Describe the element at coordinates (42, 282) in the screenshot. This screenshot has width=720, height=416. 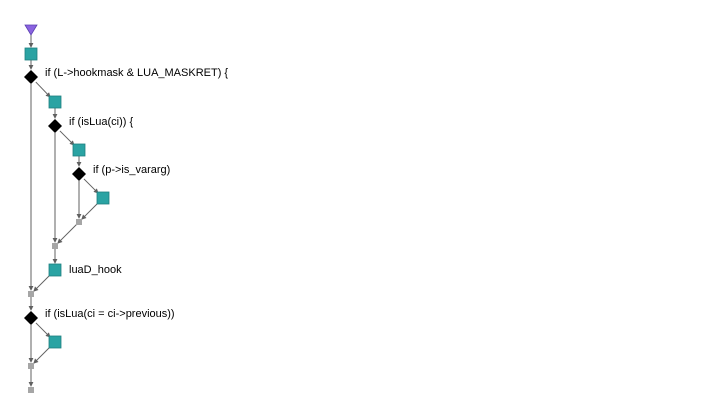
I see `edge-n5-m1` at that location.